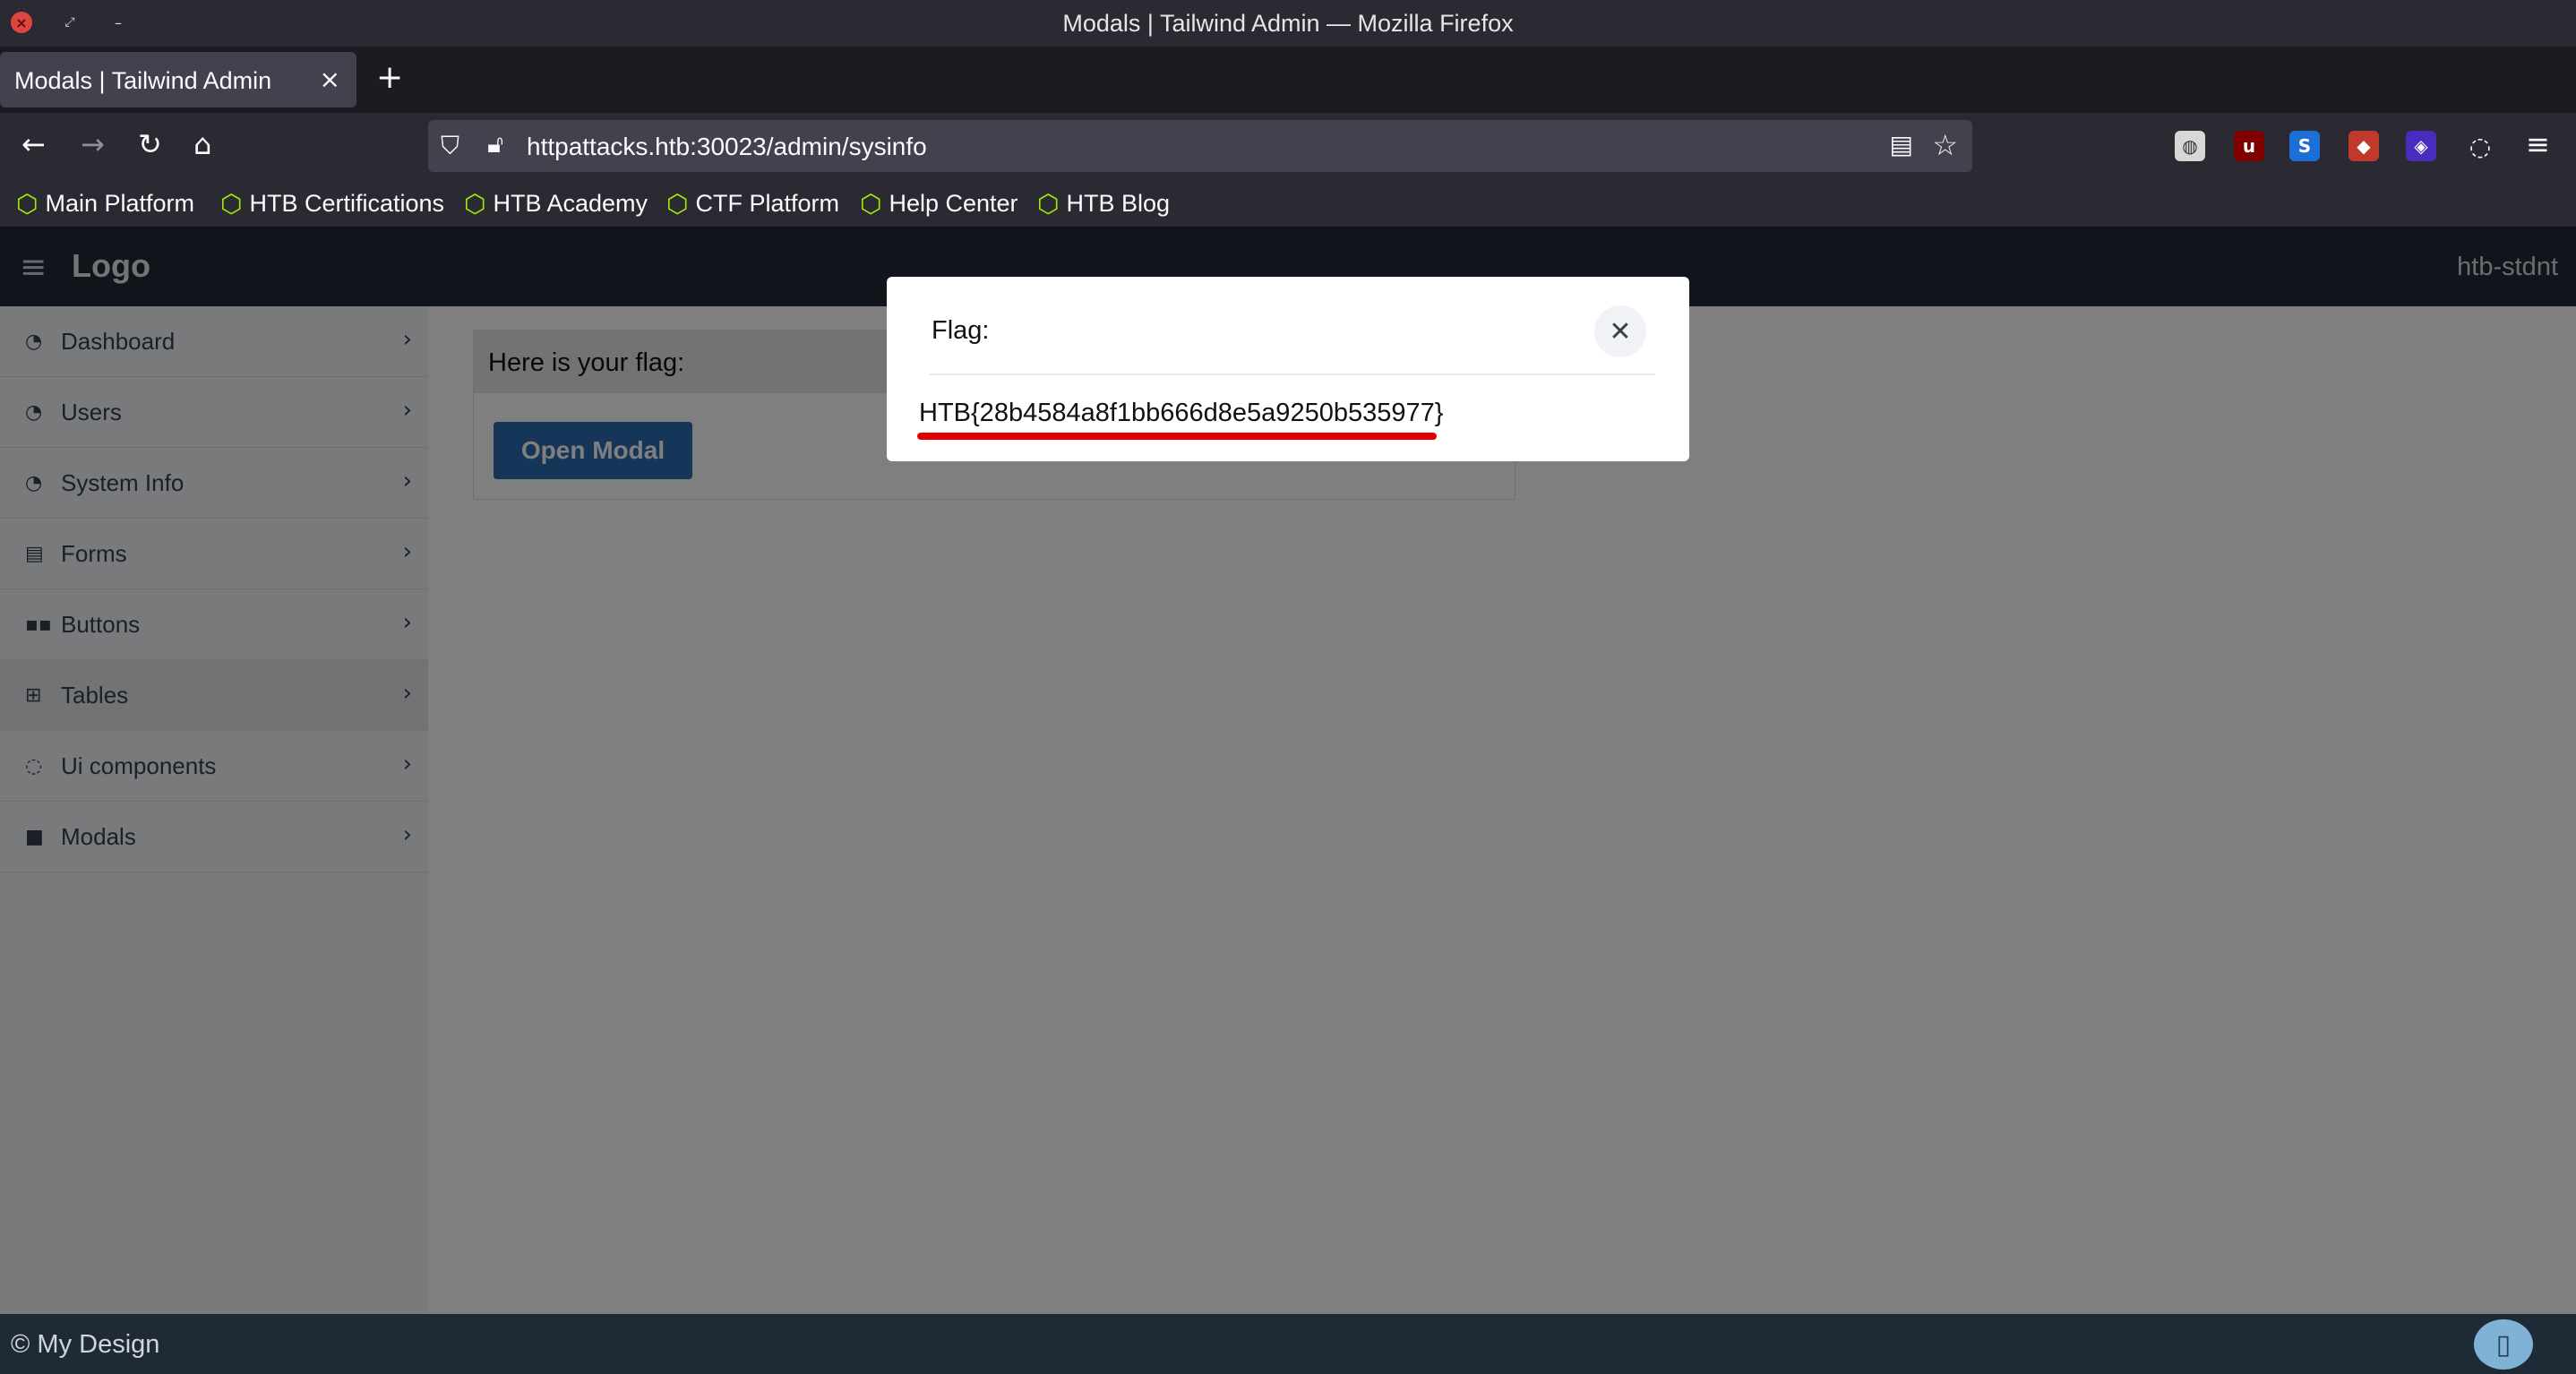  What do you see at coordinates (2421, 146) in the screenshot?
I see `diamond-icon: ◈` at bounding box center [2421, 146].